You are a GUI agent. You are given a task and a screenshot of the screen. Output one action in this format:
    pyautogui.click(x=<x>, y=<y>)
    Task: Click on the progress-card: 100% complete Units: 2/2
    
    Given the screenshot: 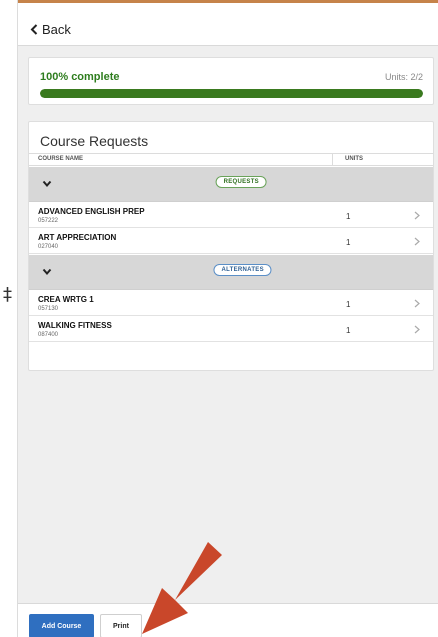 What is the action you would take?
    pyautogui.click(x=231, y=81)
    